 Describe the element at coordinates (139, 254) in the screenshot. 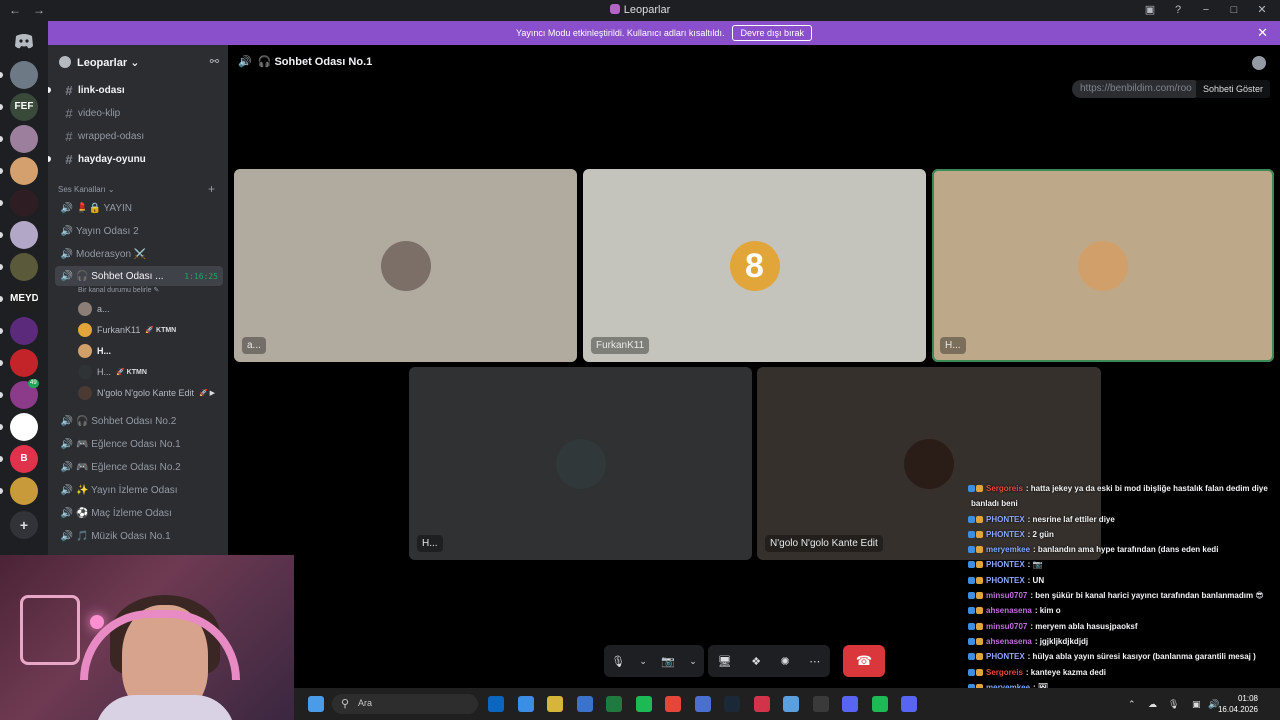

I see `voice-channel: 🔊 Moderasyon ⚔️` at that location.